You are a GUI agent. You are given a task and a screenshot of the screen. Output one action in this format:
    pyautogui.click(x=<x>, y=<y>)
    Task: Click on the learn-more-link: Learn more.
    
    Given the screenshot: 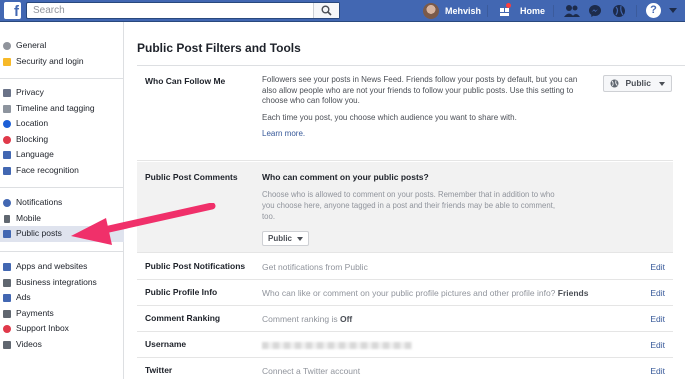 What is the action you would take?
    pyautogui.click(x=283, y=133)
    